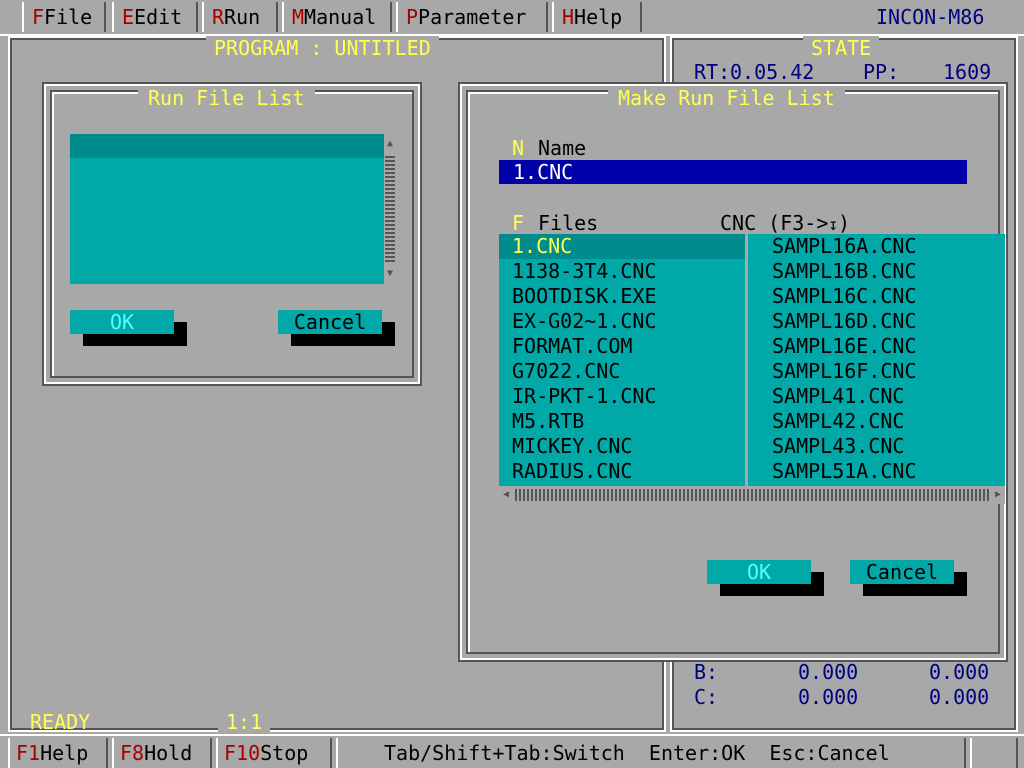 This screenshot has width=1024, height=768. What do you see at coordinates (828, 697) in the screenshot?
I see `axis-c-value1: 0.000` at bounding box center [828, 697].